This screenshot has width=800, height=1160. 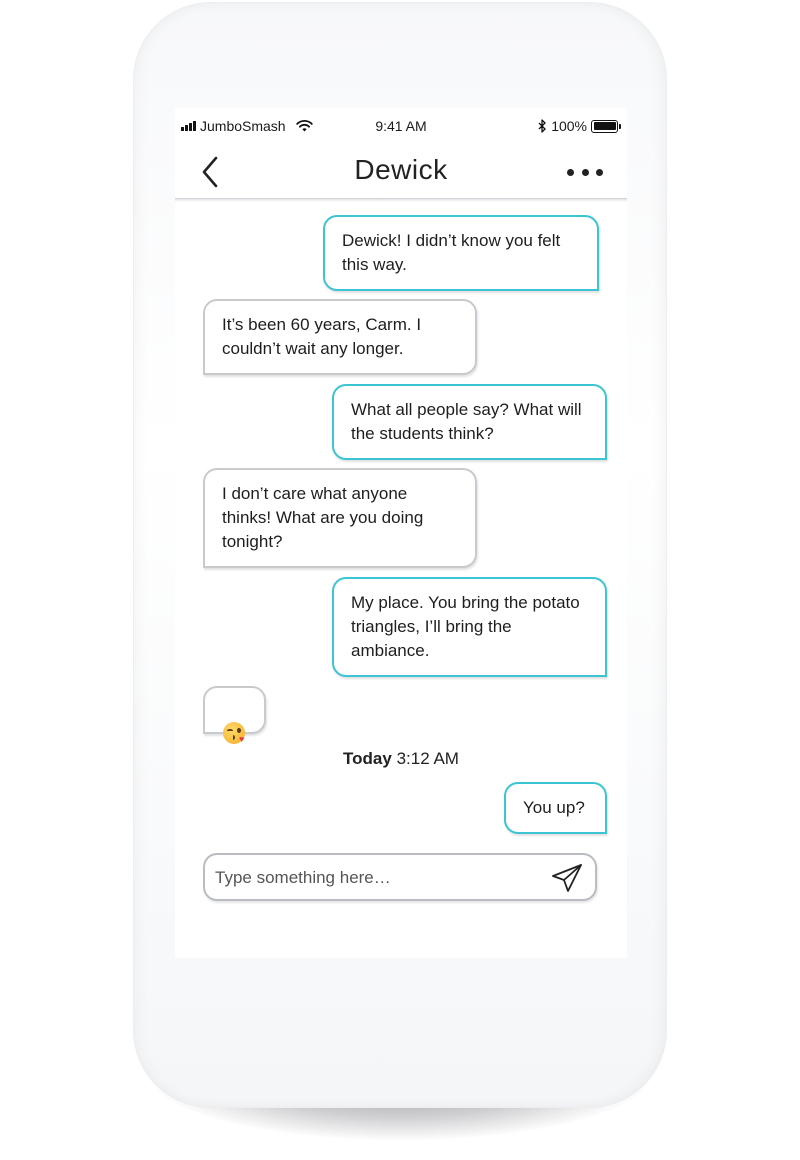 I want to click on bluetooth-icon, so click(x=542, y=126).